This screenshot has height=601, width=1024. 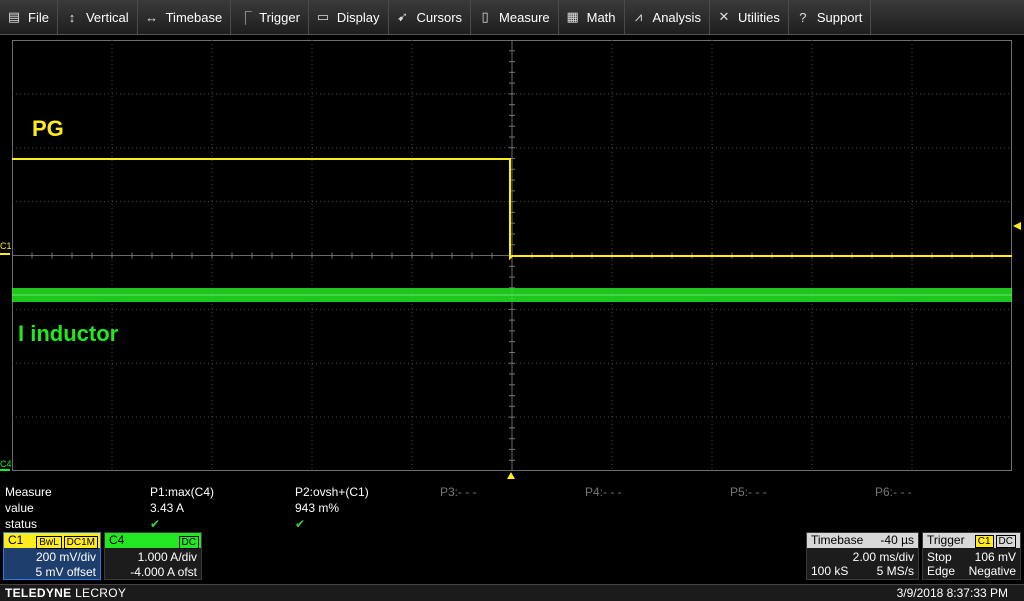 I want to click on c1-descriptor-header: C1 BwL DC1M, so click(x=52, y=541).